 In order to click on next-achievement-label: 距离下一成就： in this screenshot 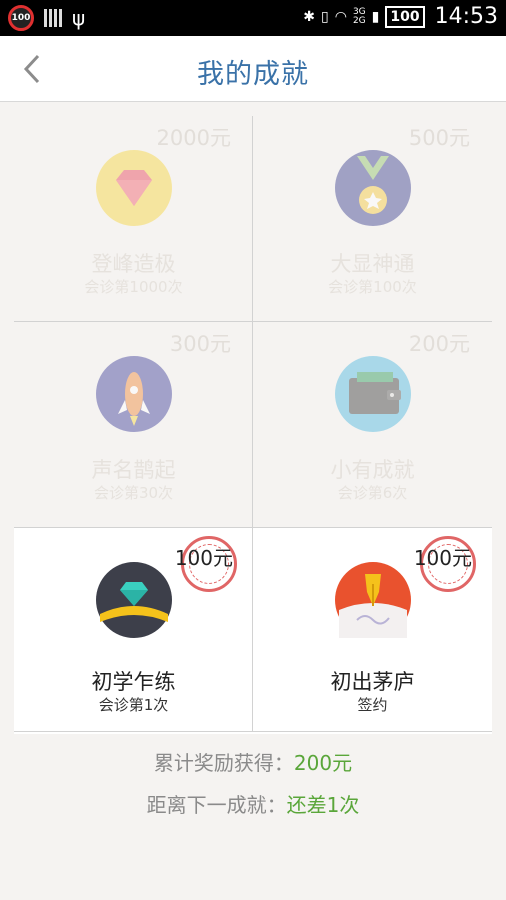, I will do `click(216, 805)`.